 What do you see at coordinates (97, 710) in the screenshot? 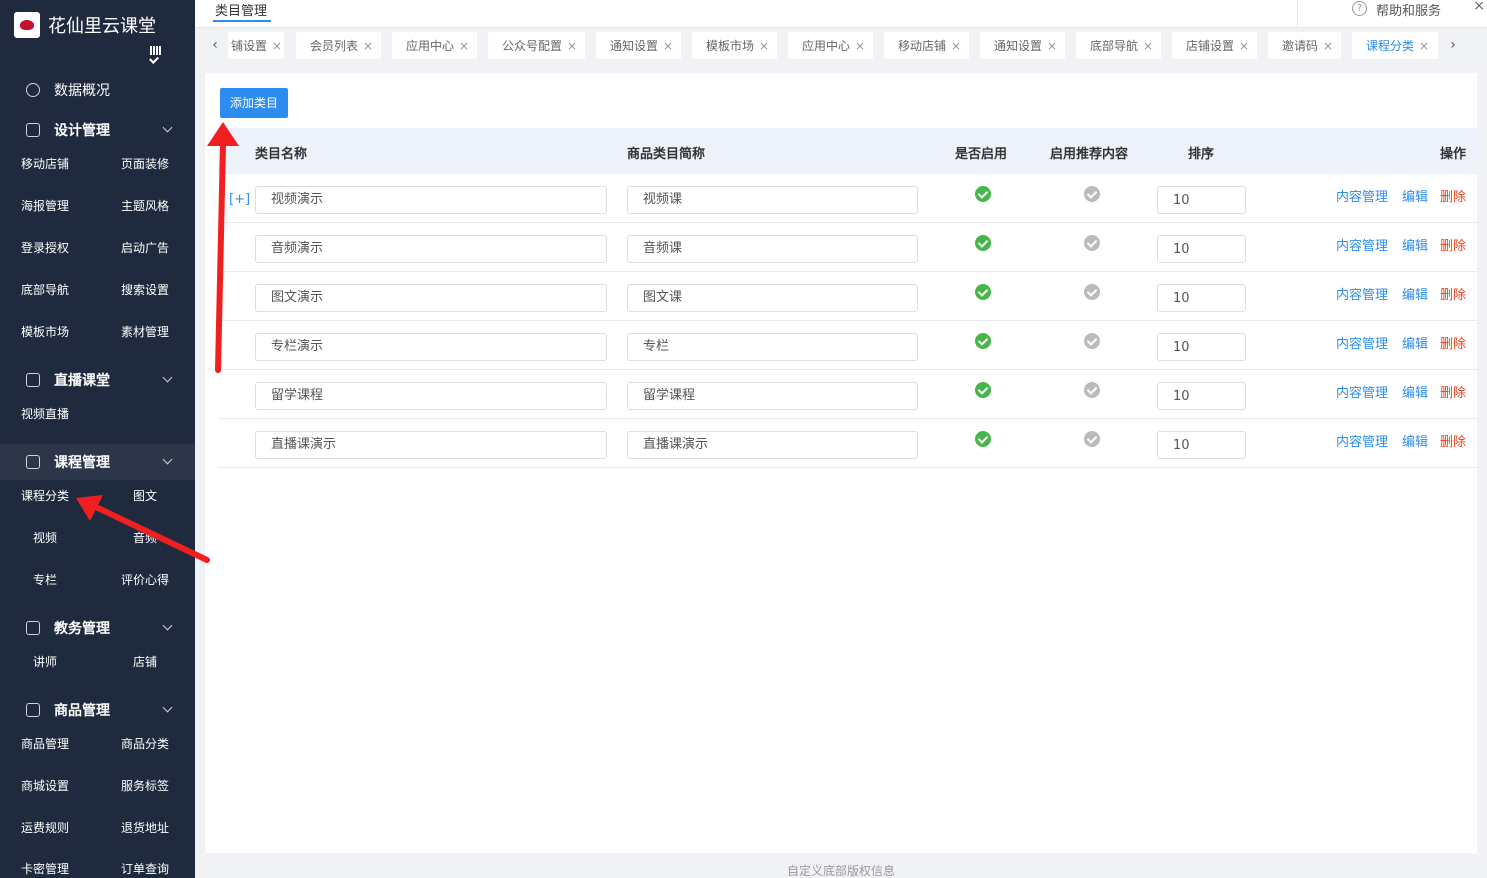
I see `menu-group-goods: 商品管理` at bounding box center [97, 710].